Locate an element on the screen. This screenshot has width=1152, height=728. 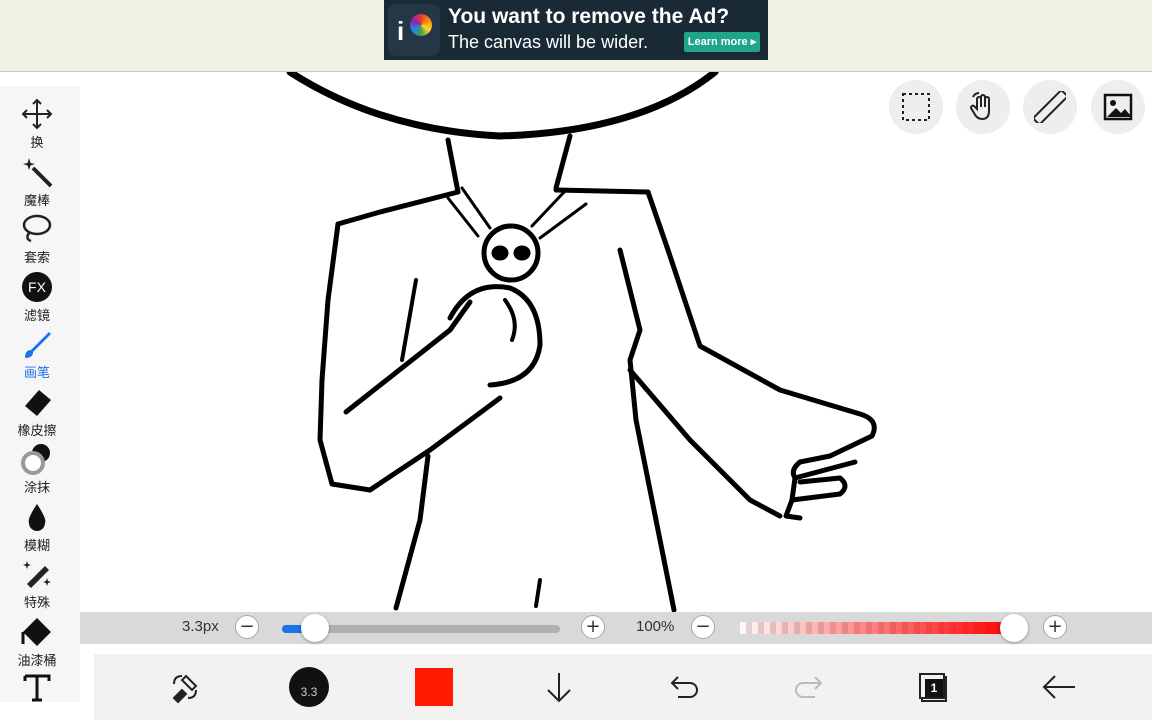
tool-label: 橡皮擦 is located at coordinates (37, 431).